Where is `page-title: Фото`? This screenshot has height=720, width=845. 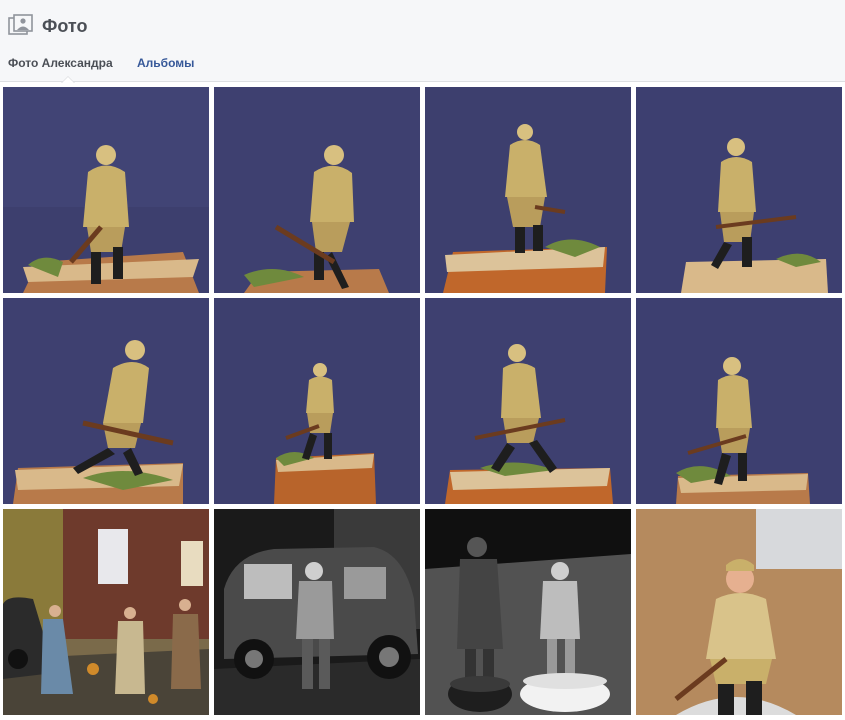
page-title: Фото is located at coordinates (65, 25).